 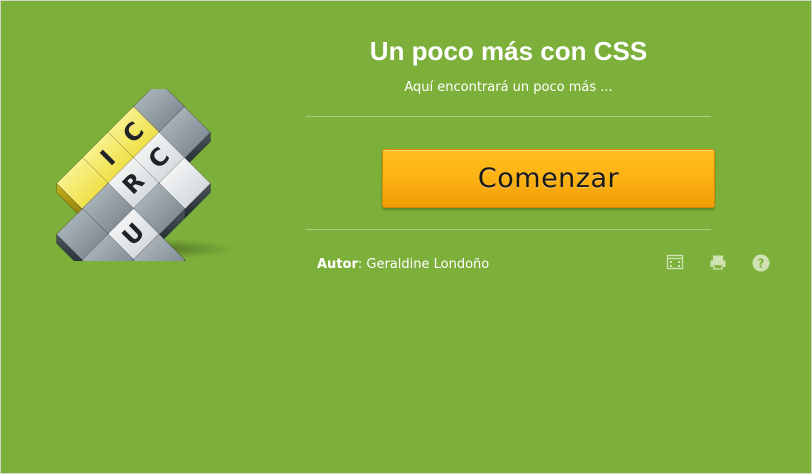 I want to click on print-icon, so click(x=718, y=262).